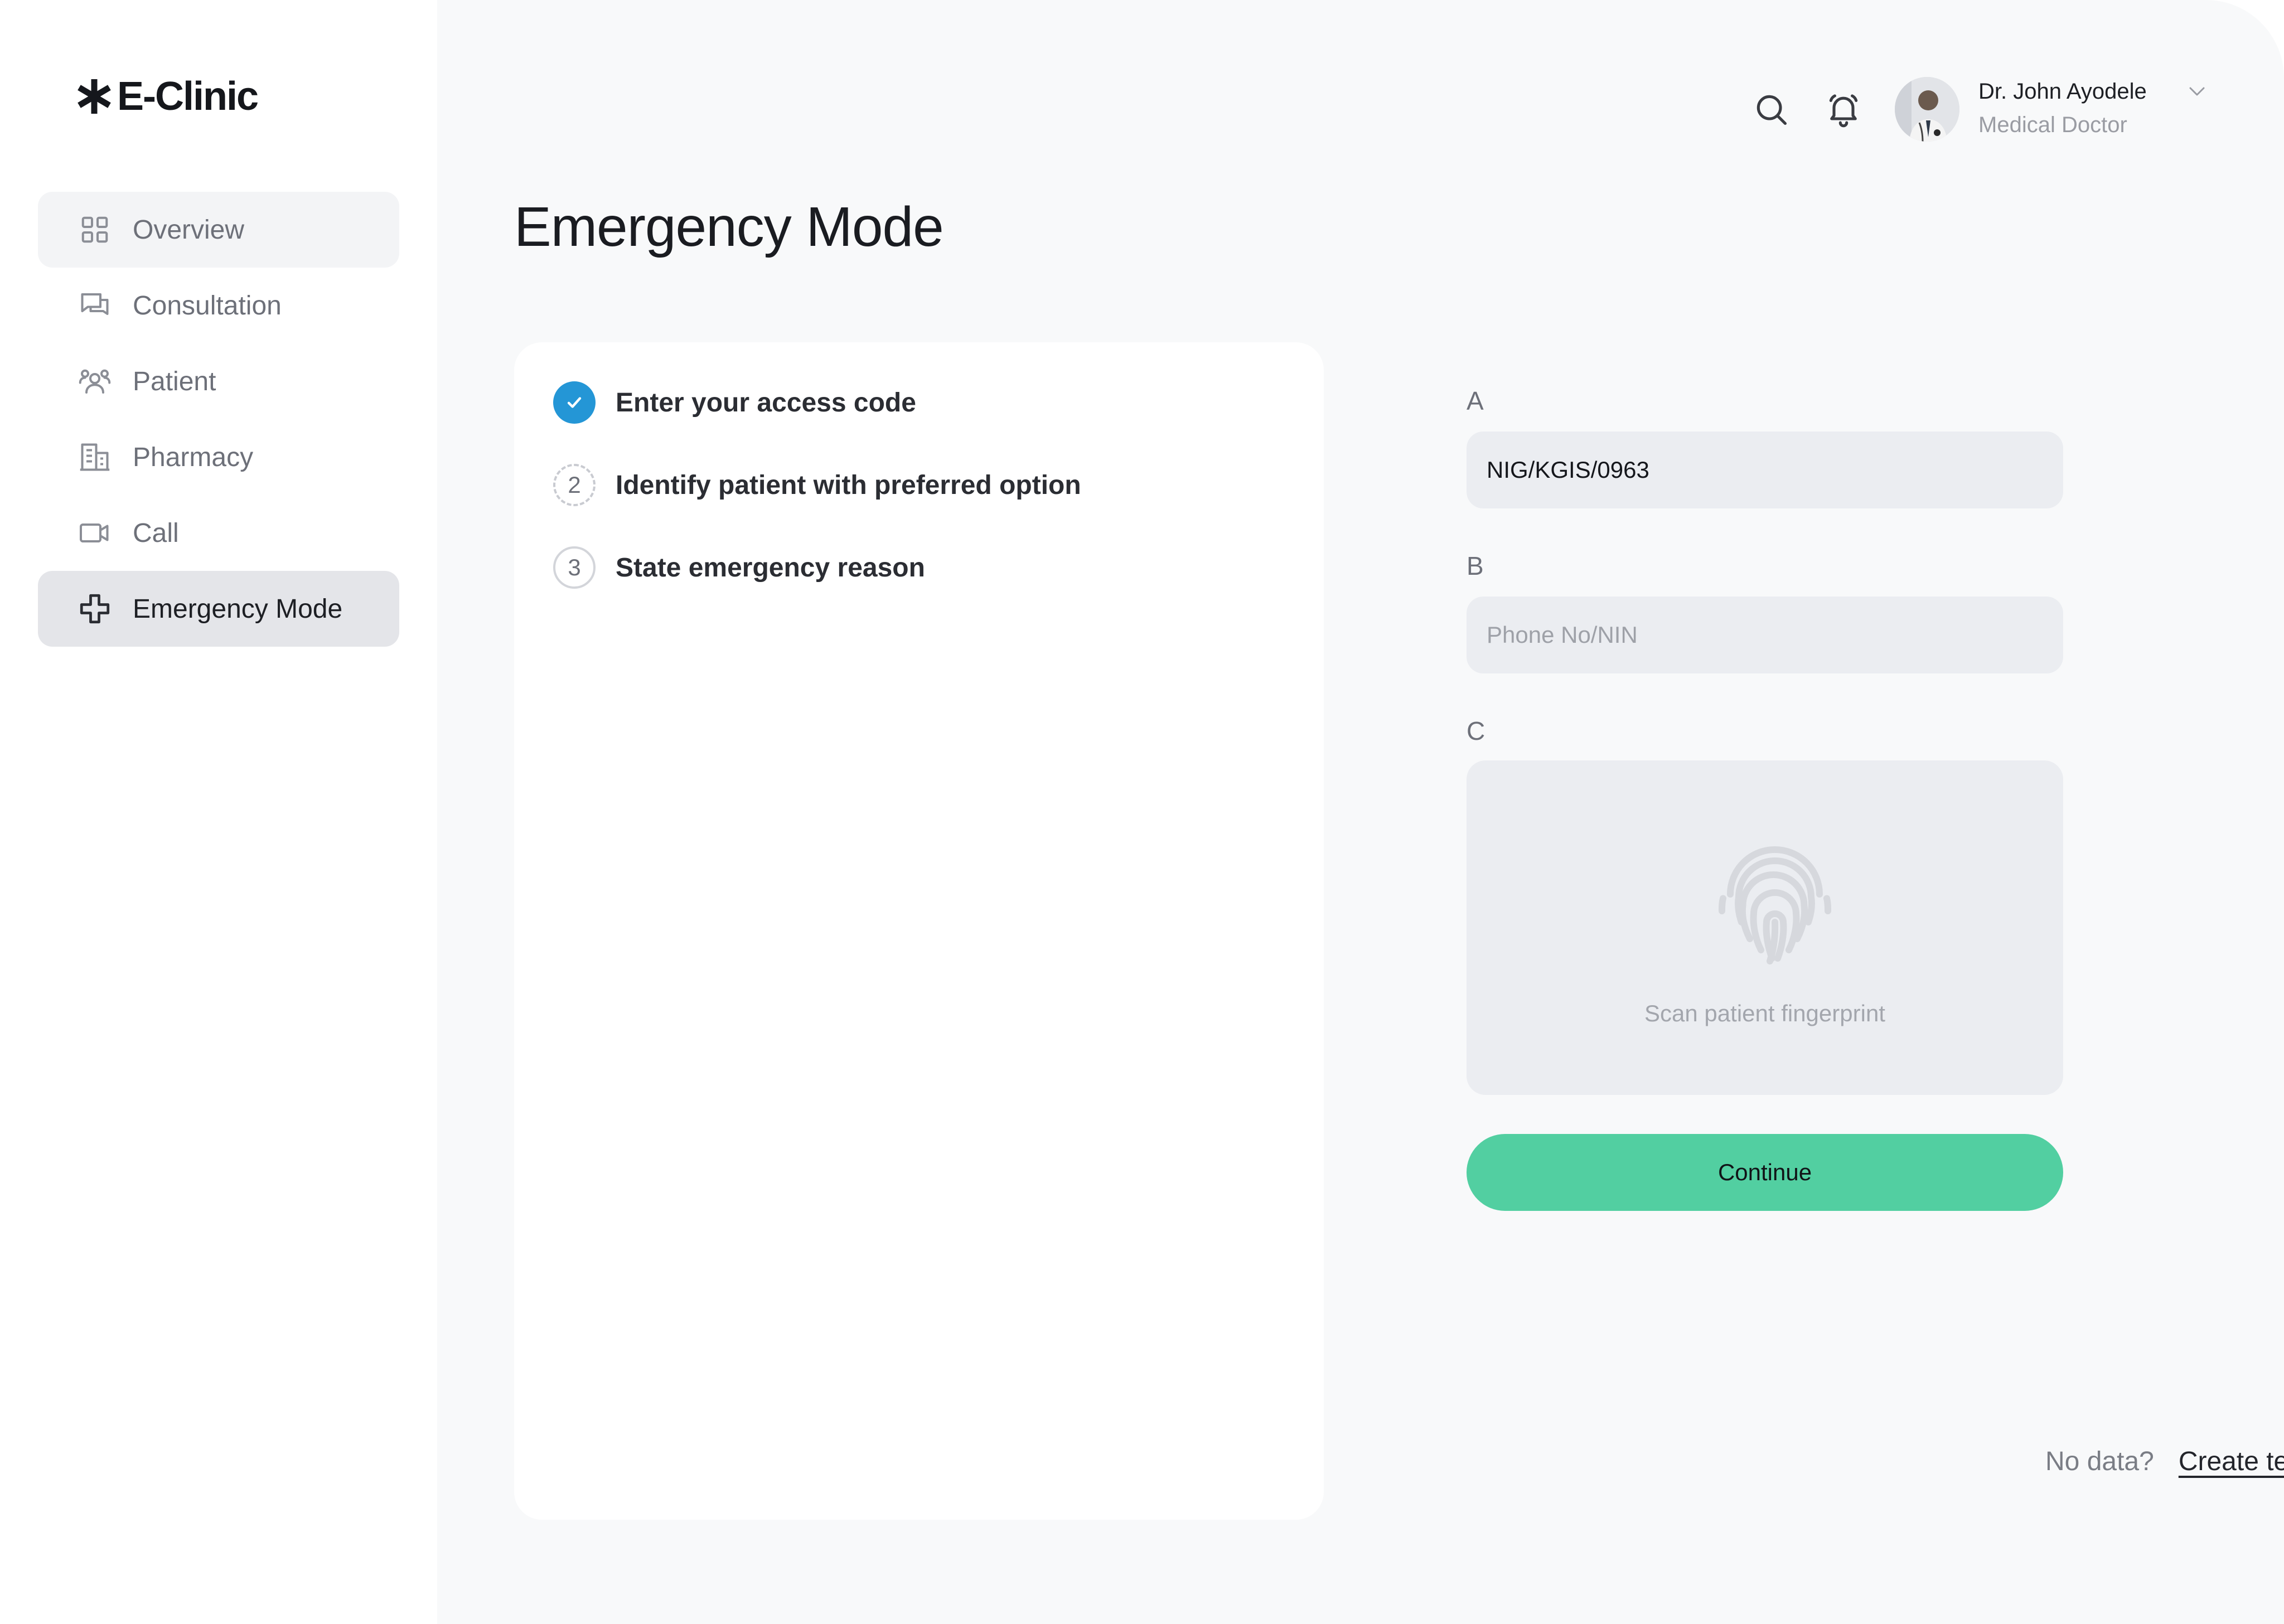 This screenshot has height=1624, width=2284. What do you see at coordinates (2062, 92) in the screenshot?
I see `user-name: Dr. John Ayodele` at bounding box center [2062, 92].